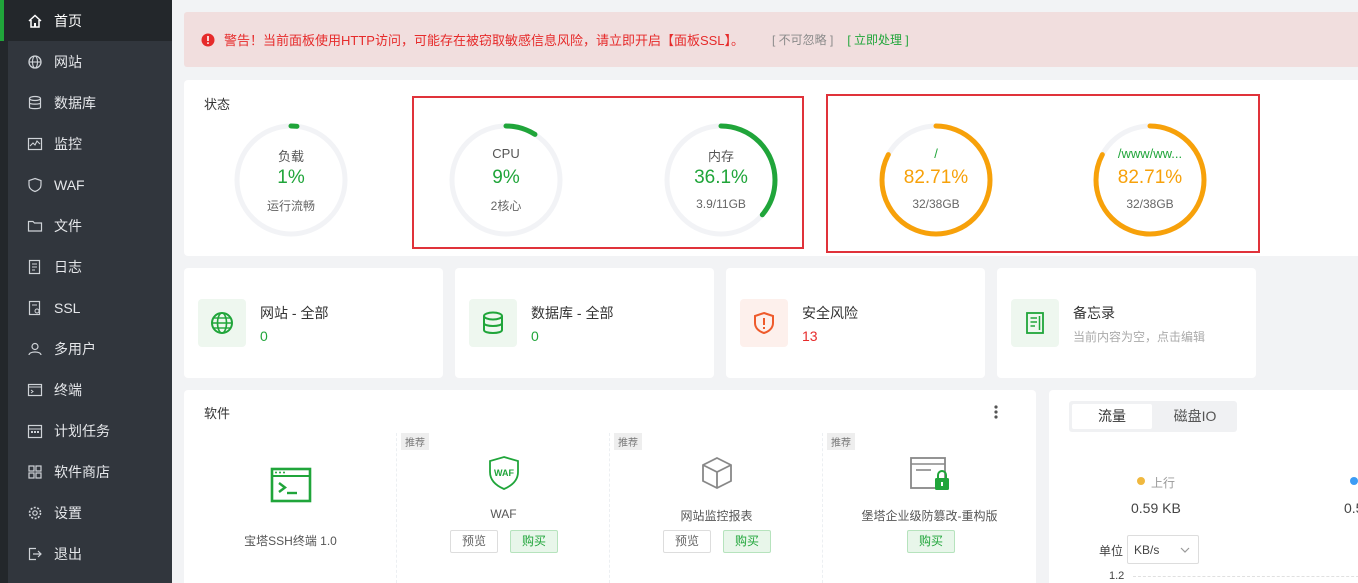  I want to click on unit-select-value: KB/s, so click(1147, 550).